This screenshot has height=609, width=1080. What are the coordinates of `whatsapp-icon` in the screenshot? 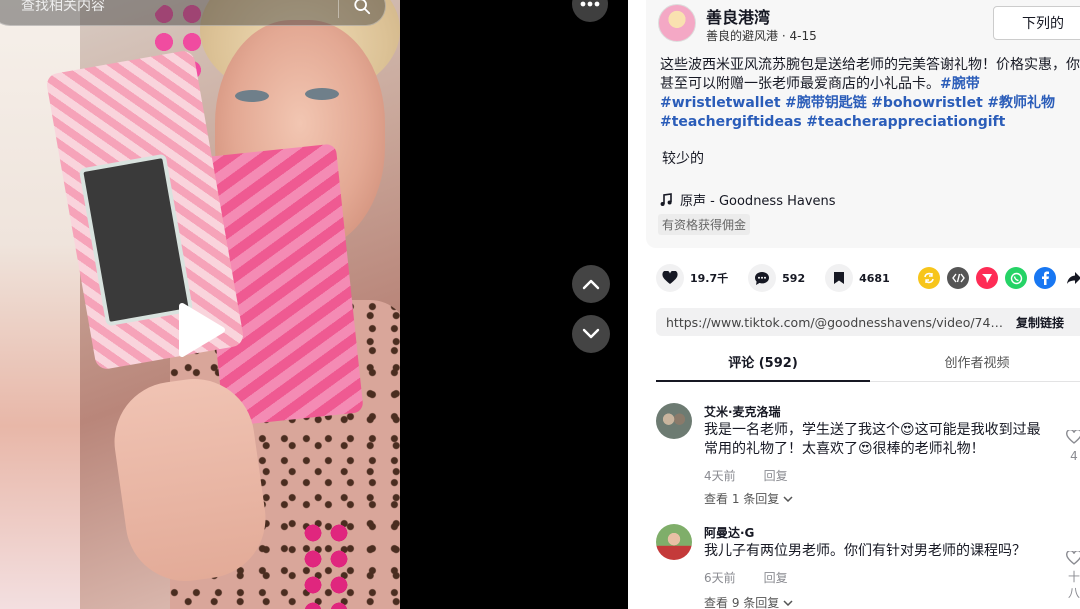 It's located at (1016, 278).